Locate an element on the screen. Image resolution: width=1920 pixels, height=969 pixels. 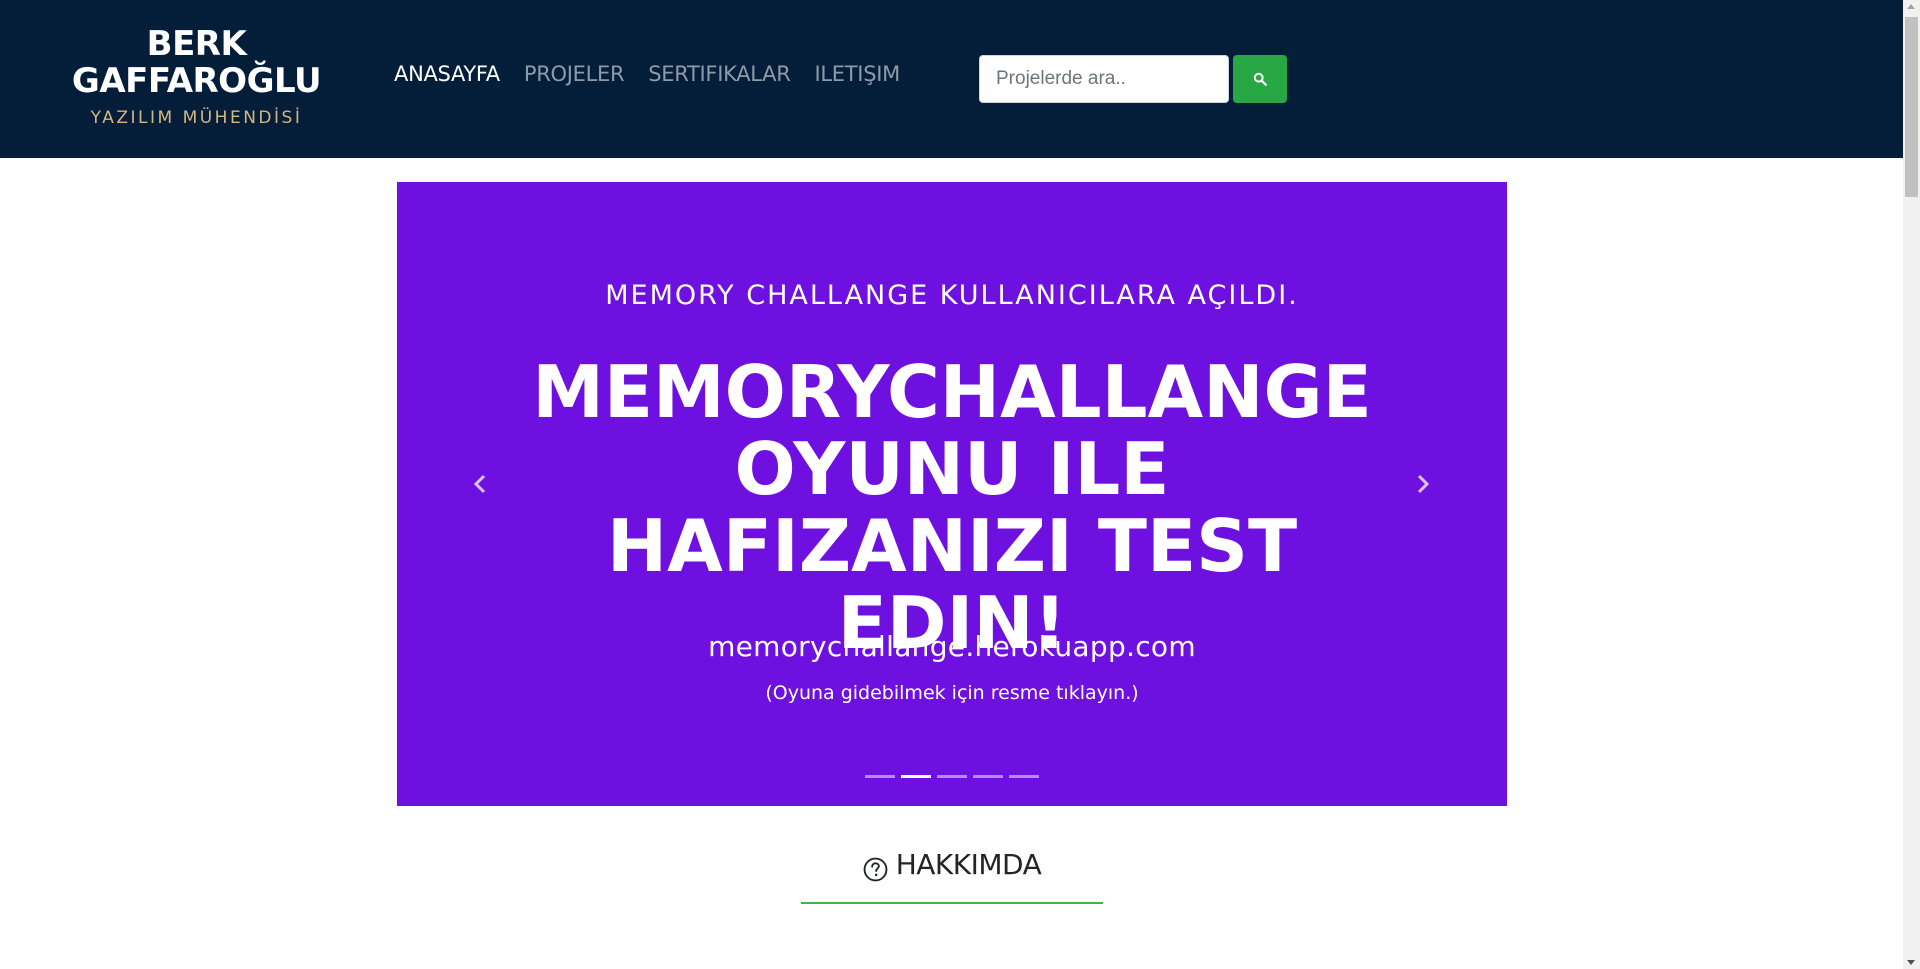
chevron-left-icon is located at coordinates (479, 484).